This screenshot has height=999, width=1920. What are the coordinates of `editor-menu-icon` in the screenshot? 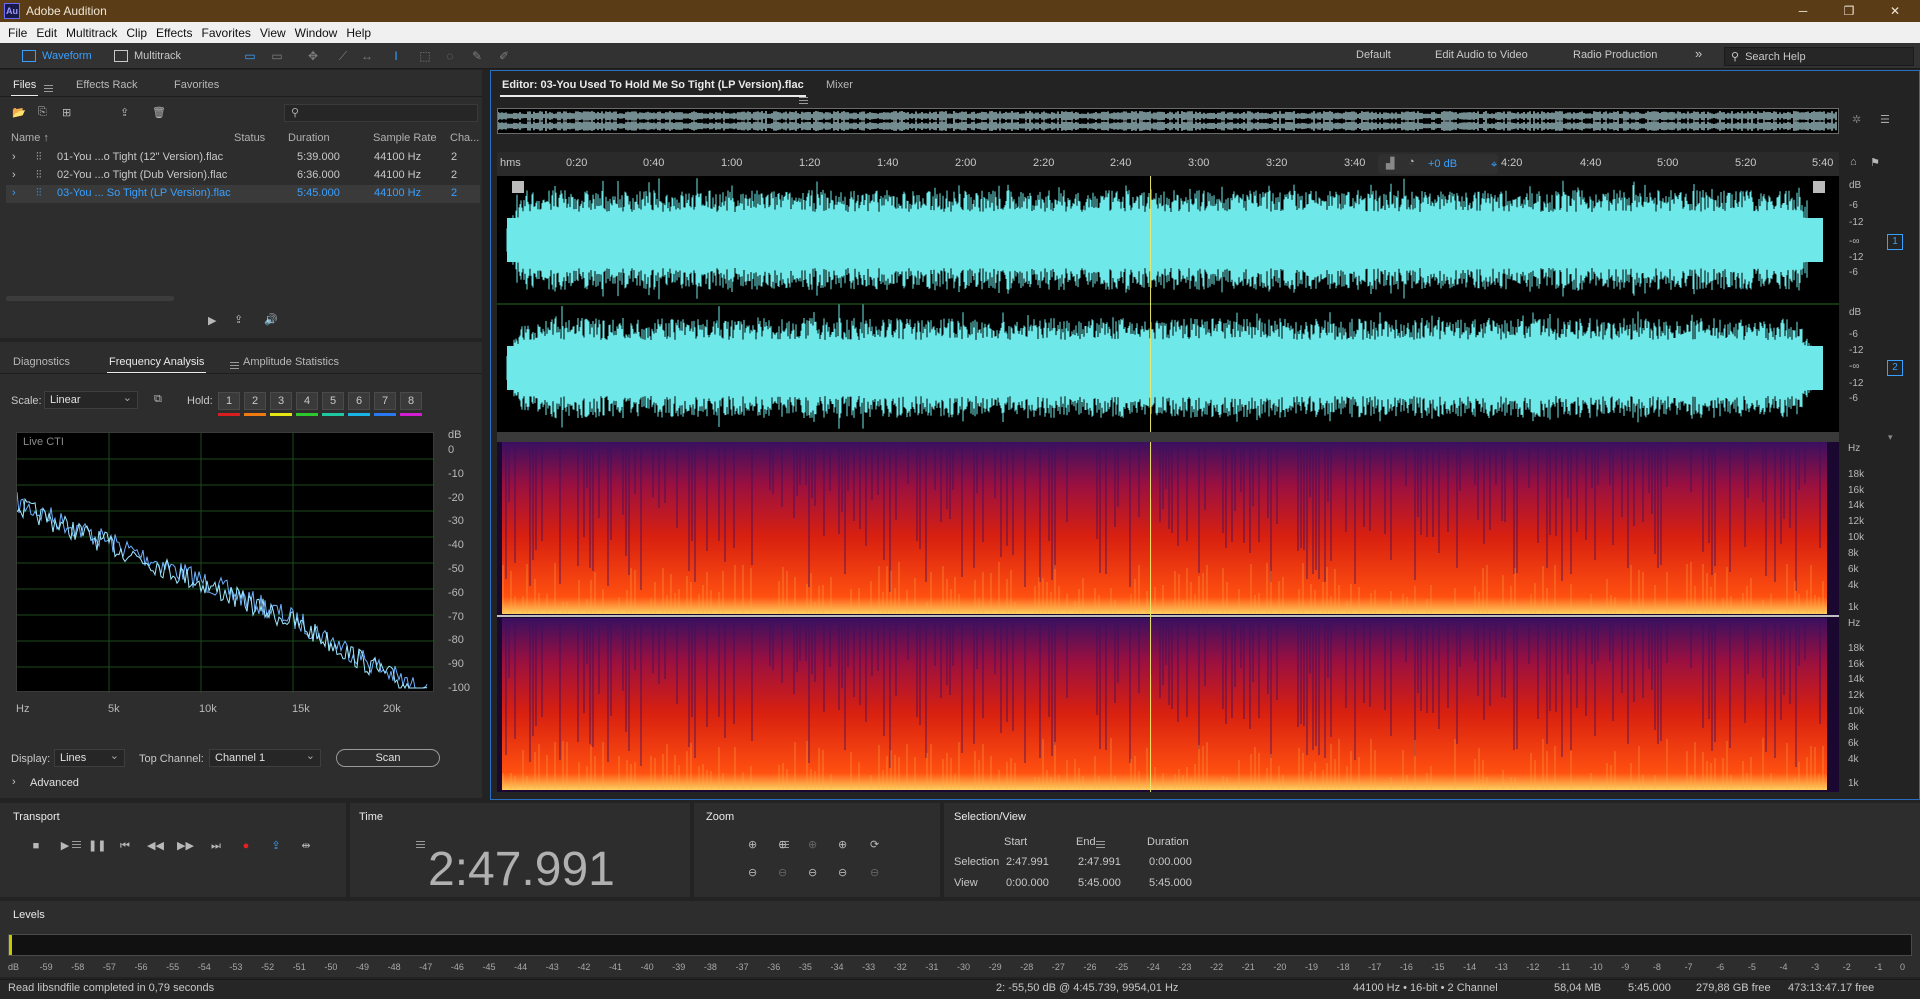 It's located at (803, 100).